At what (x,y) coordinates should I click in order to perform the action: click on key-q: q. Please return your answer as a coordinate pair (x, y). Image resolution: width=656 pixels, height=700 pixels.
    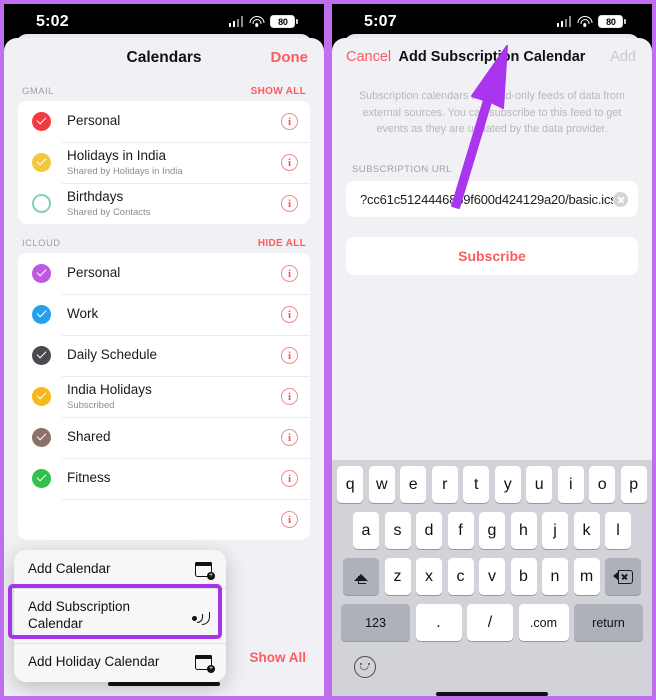
    Looking at the image, I should click on (350, 484).